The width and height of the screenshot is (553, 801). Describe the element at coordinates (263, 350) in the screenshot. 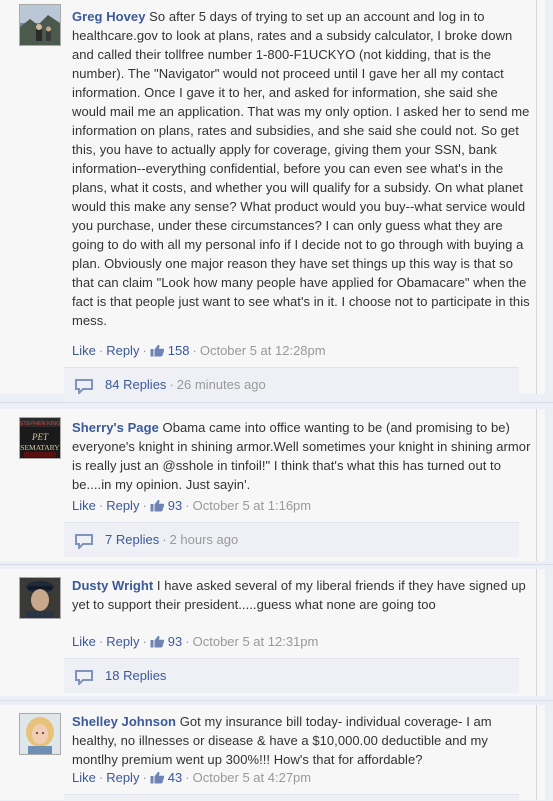

I see `timestamp: October 5 at 12:28pm` at that location.